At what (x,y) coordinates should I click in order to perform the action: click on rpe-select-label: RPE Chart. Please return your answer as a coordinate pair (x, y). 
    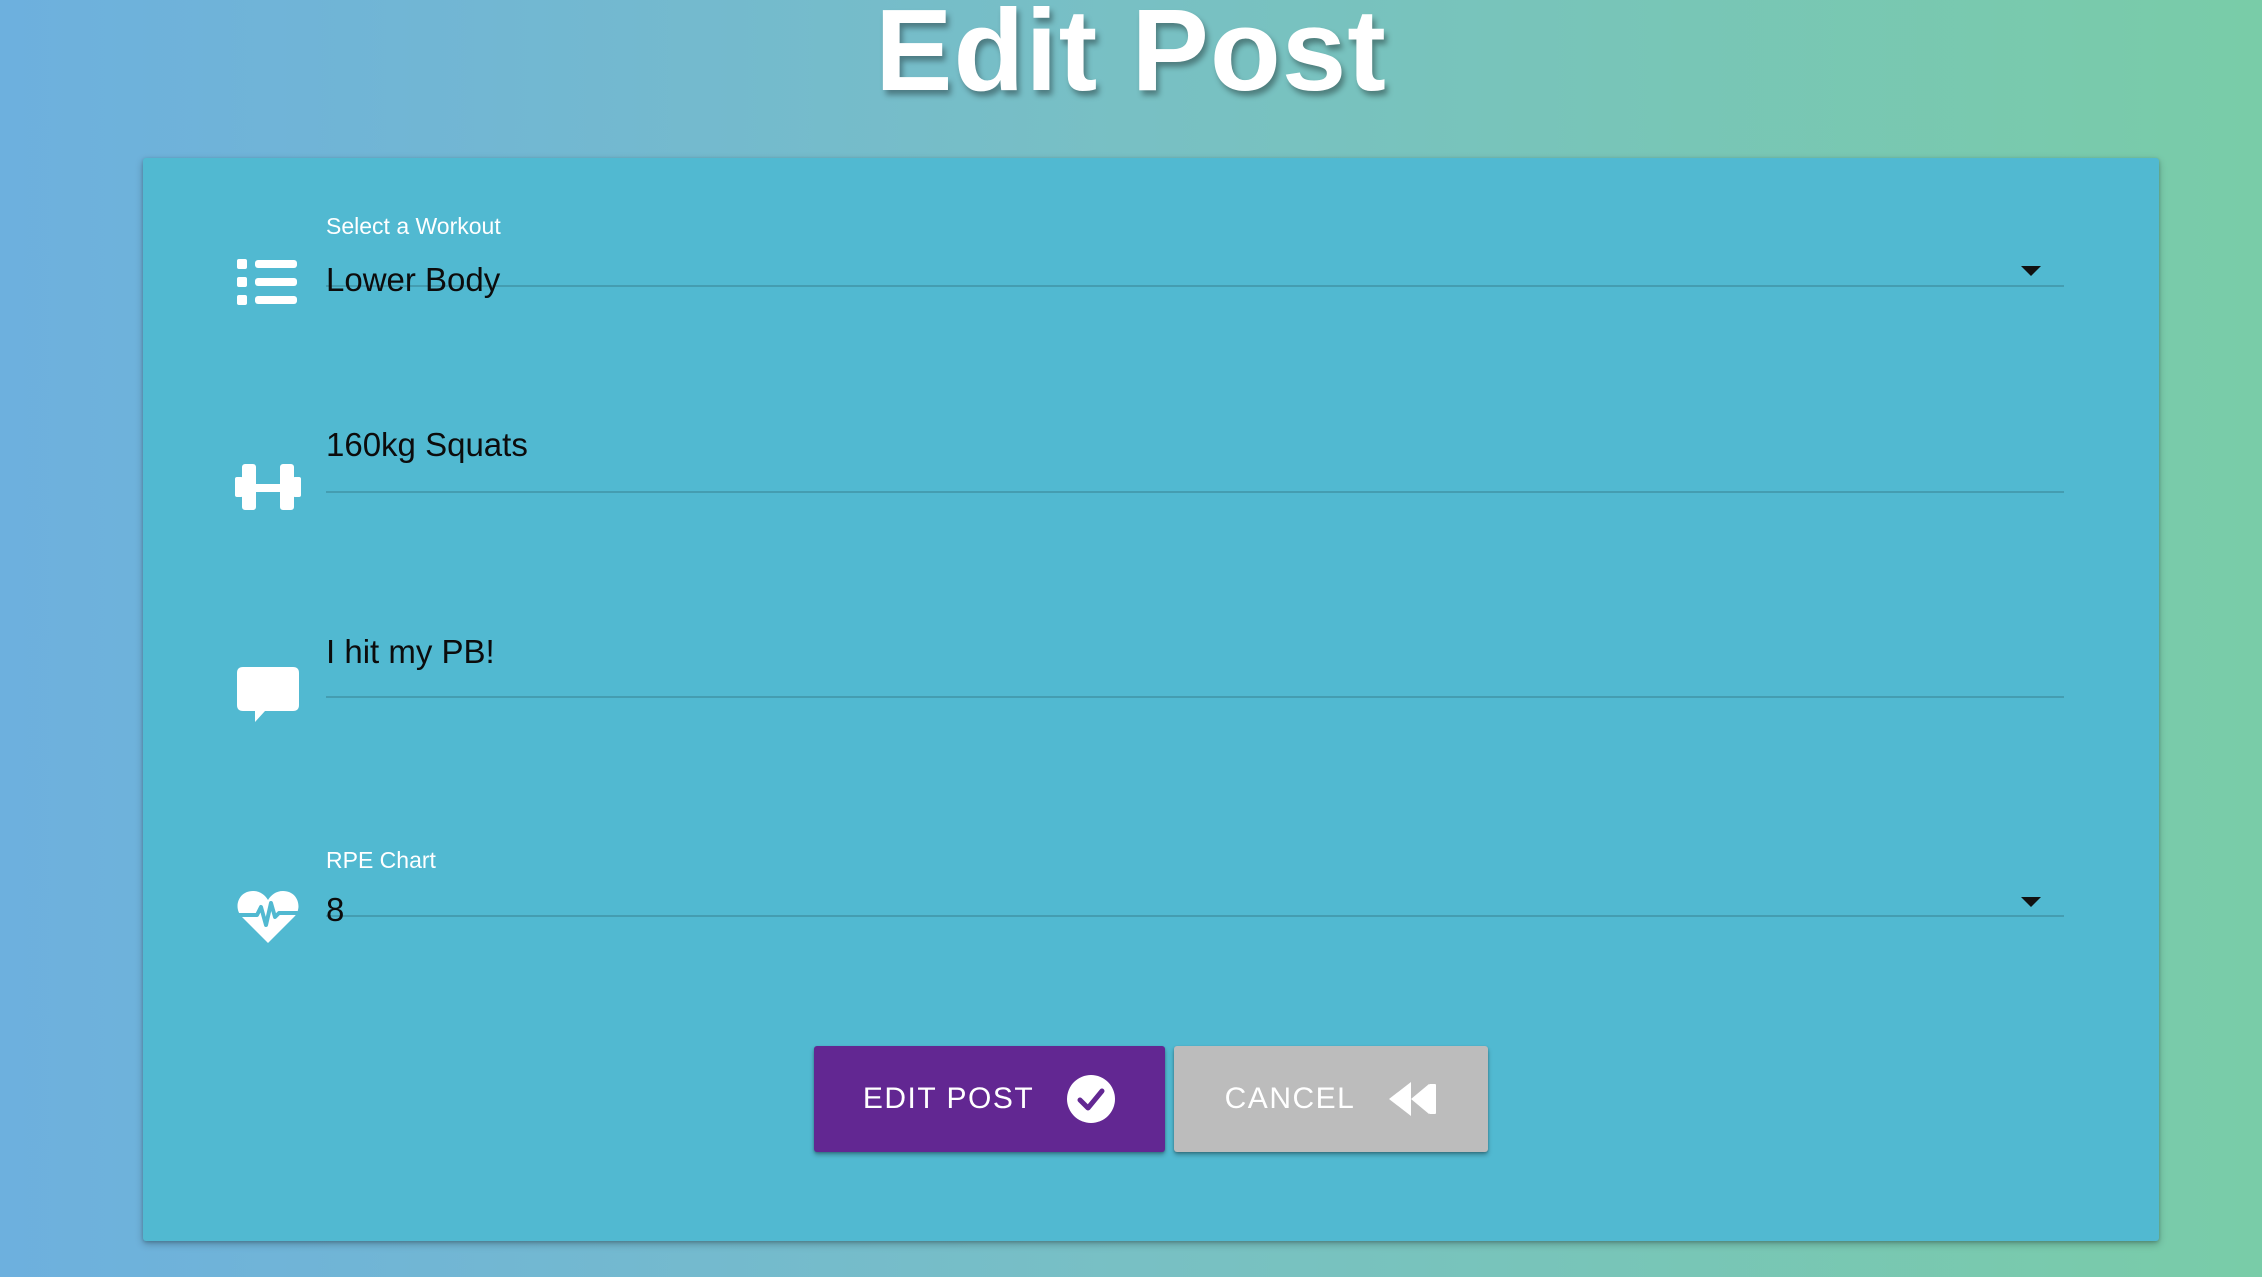
    Looking at the image, I should click on (381, 860).